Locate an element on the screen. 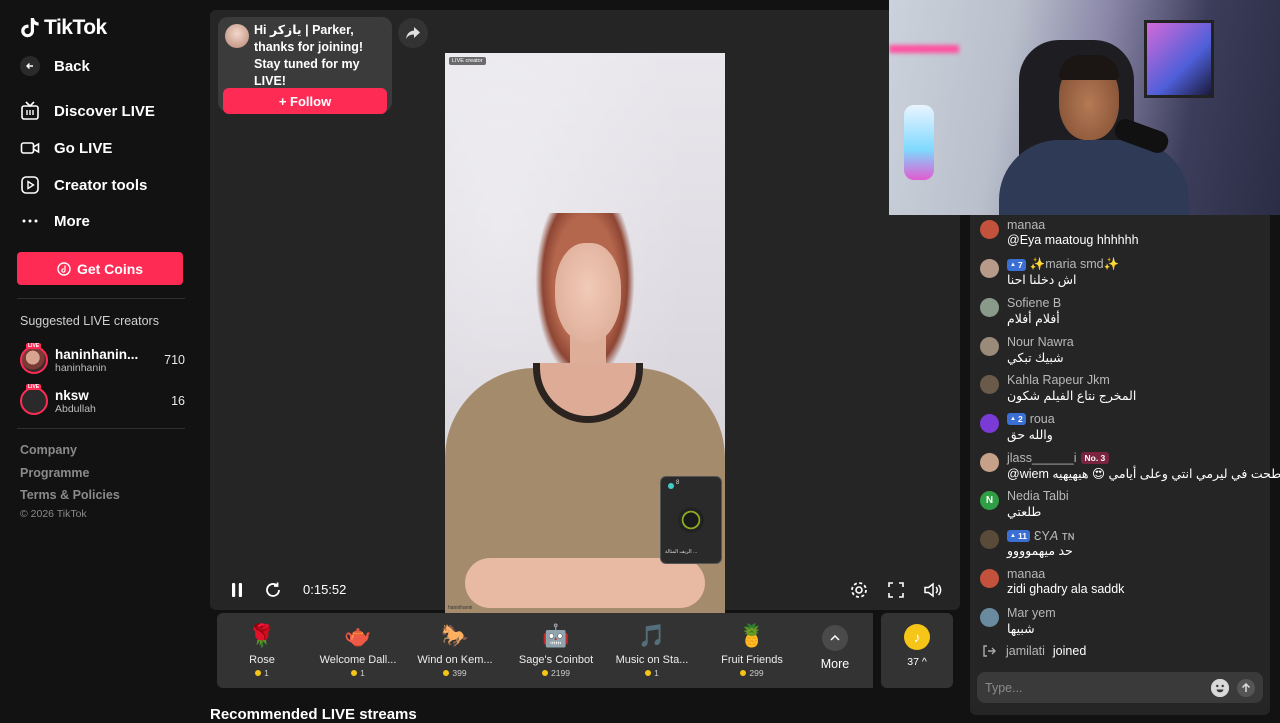 The image size is (1280, 723). volume-button is located at coordinates (933, 590).